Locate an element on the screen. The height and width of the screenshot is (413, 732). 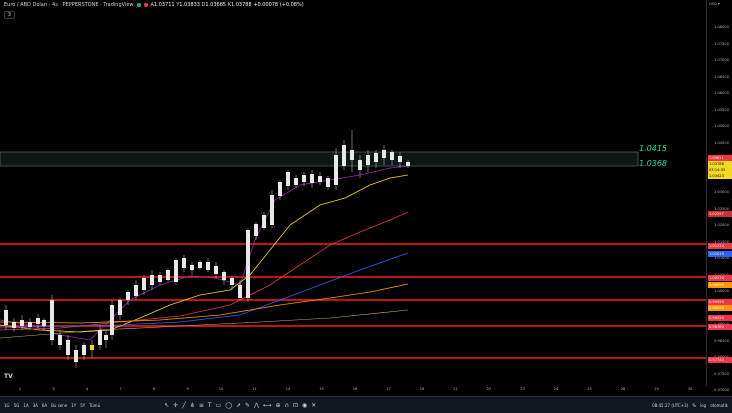
range-button: 1Y is located at coordinates (73, 405).